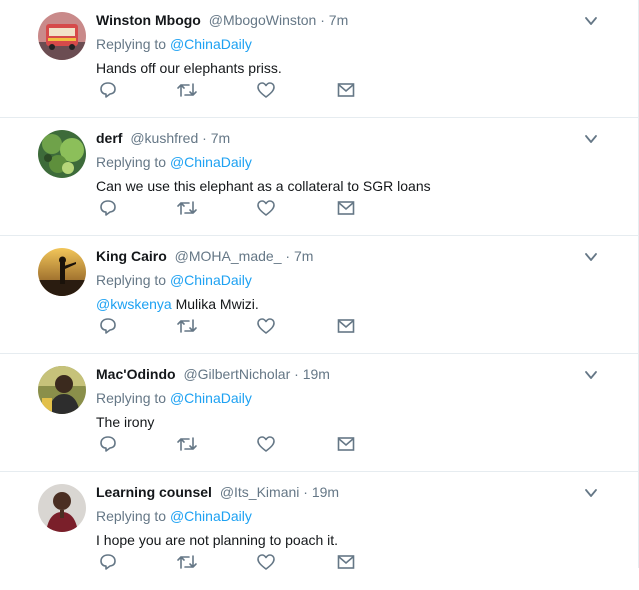  I want to click on user-handle: @MOHA_made_, so click(228, 256).